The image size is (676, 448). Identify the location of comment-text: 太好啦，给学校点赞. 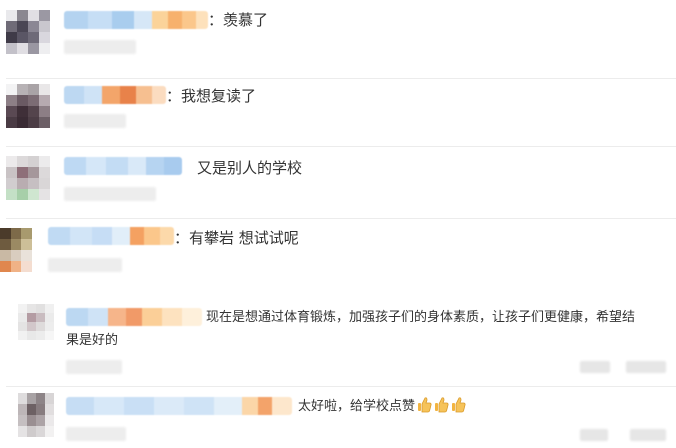
(382, 406).